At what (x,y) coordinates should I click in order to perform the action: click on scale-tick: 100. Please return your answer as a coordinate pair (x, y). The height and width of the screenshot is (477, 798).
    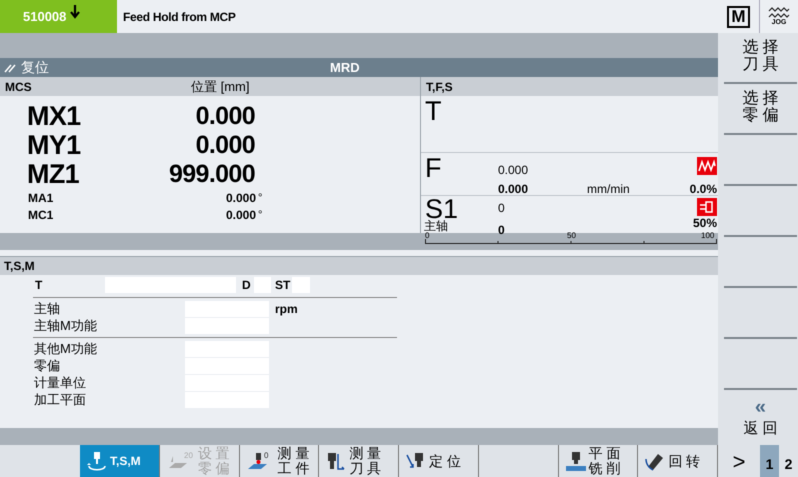
    Looking at the image, I should click on (707, 236).